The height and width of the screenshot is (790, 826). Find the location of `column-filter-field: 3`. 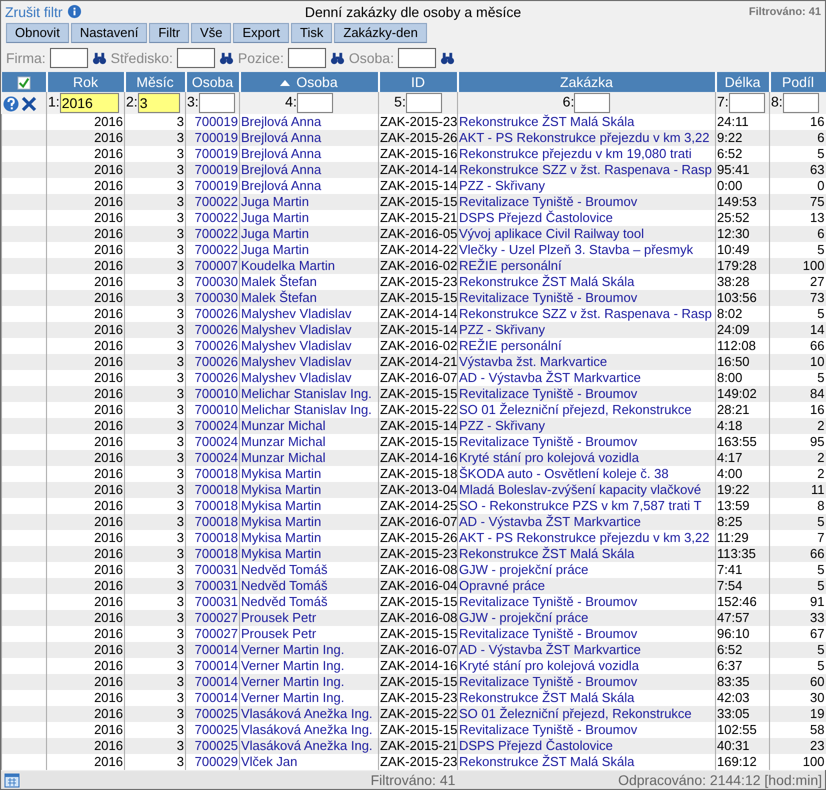

column-filter-field: 3 is located at coordinates (159, 103).